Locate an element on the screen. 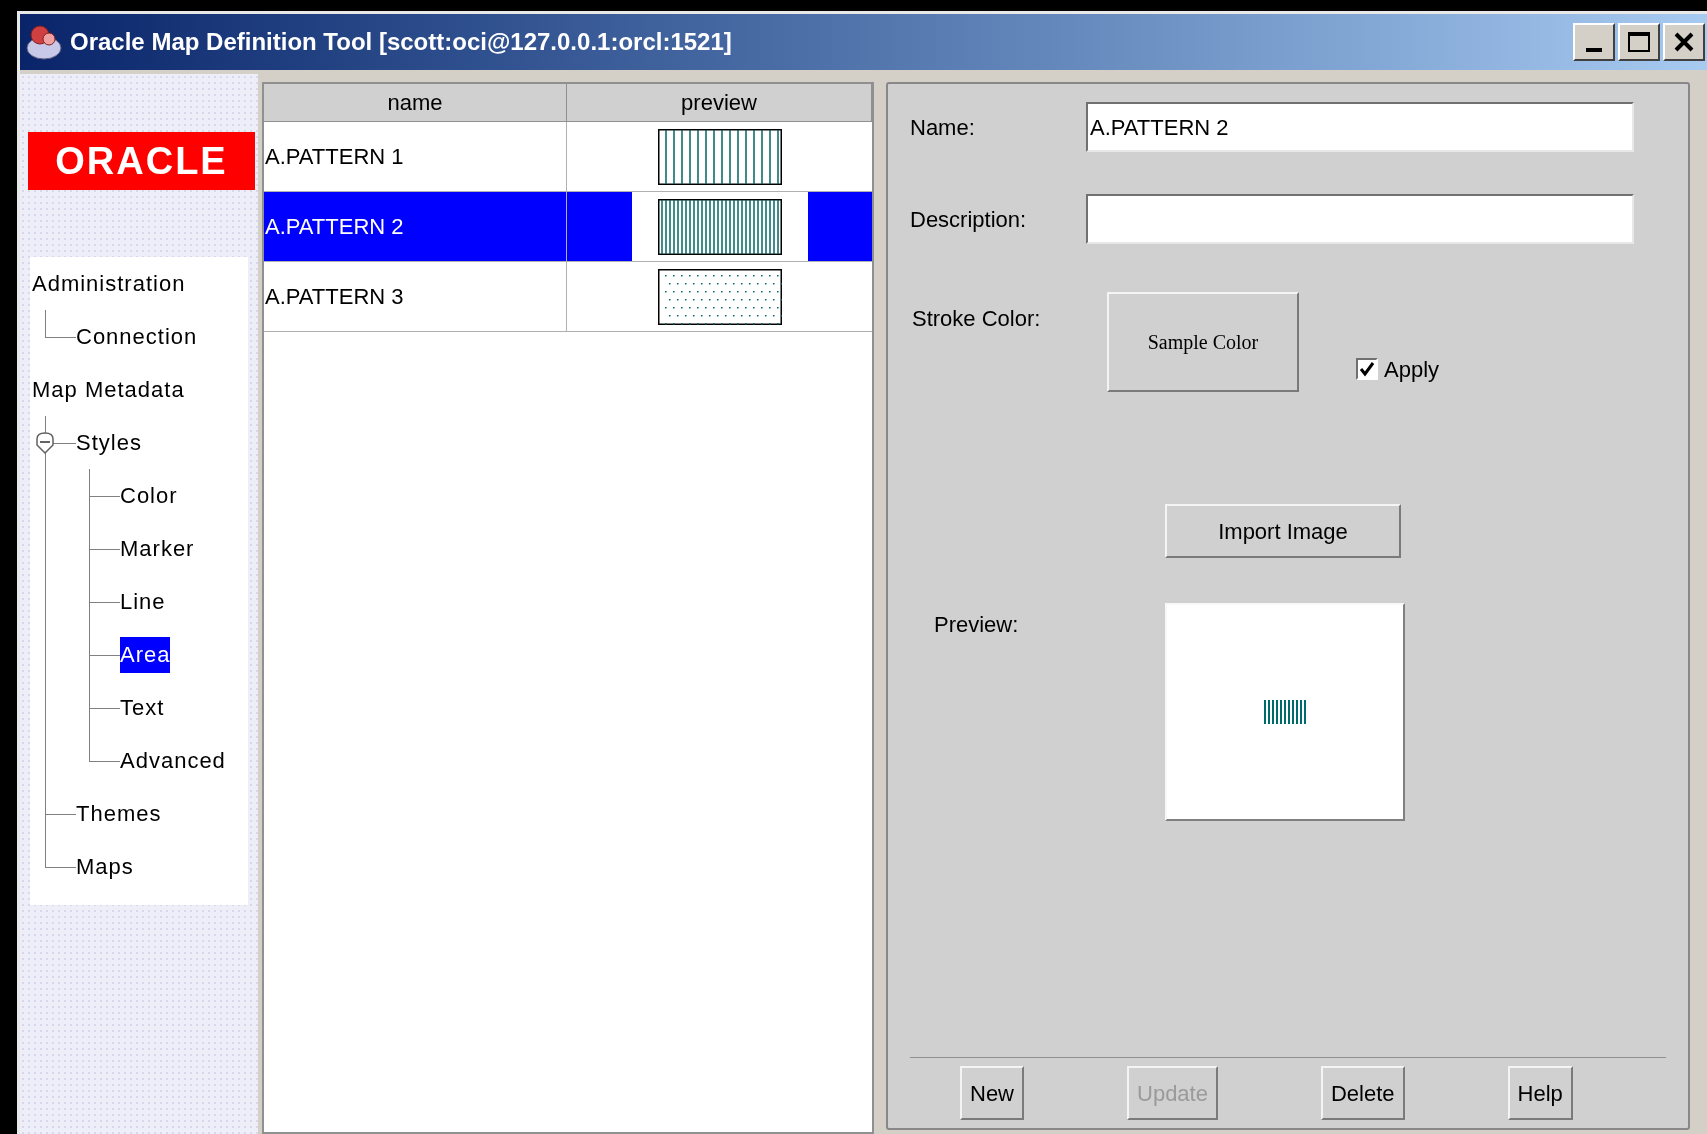  minimize-icon is located at coordinates (1594, 42).